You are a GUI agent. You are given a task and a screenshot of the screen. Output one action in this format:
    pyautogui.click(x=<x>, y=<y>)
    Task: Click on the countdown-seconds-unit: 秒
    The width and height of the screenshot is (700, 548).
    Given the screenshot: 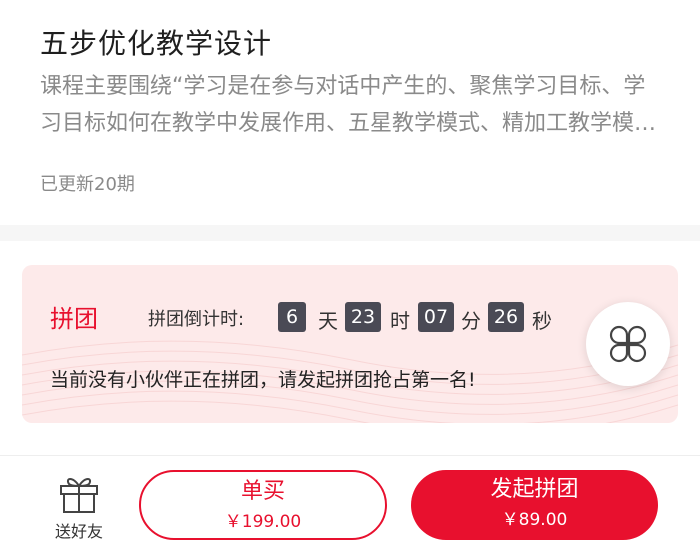 What is the action you would take?
    pyautogui.click(x=542, y=321)
    